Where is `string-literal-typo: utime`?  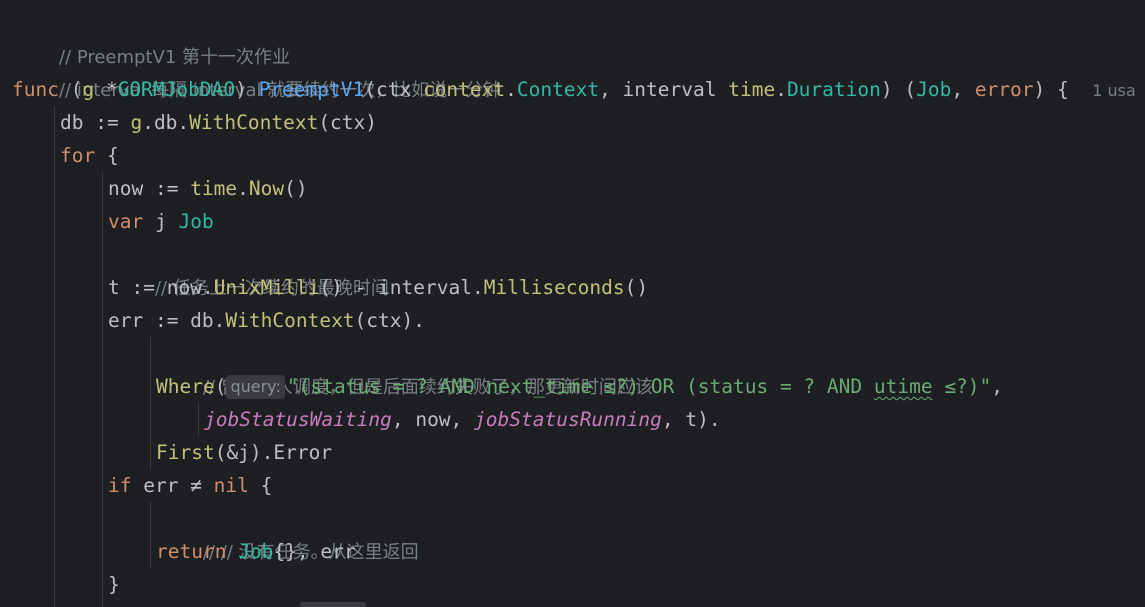
string-literal-typo: utime is located at coordinates (903, 386).